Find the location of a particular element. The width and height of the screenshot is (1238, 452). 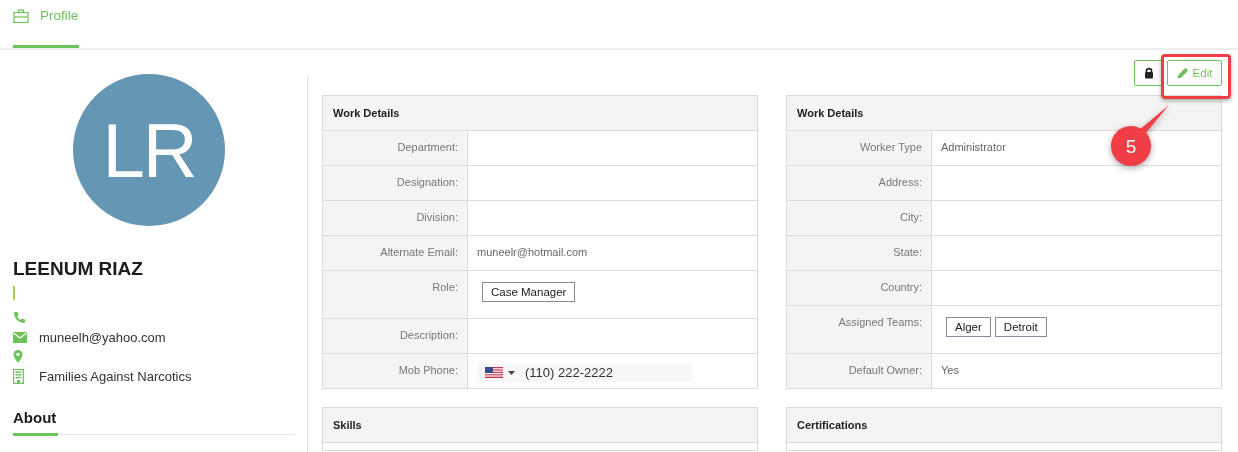

step-callout: 5 is located at coordinates (1140, 135).